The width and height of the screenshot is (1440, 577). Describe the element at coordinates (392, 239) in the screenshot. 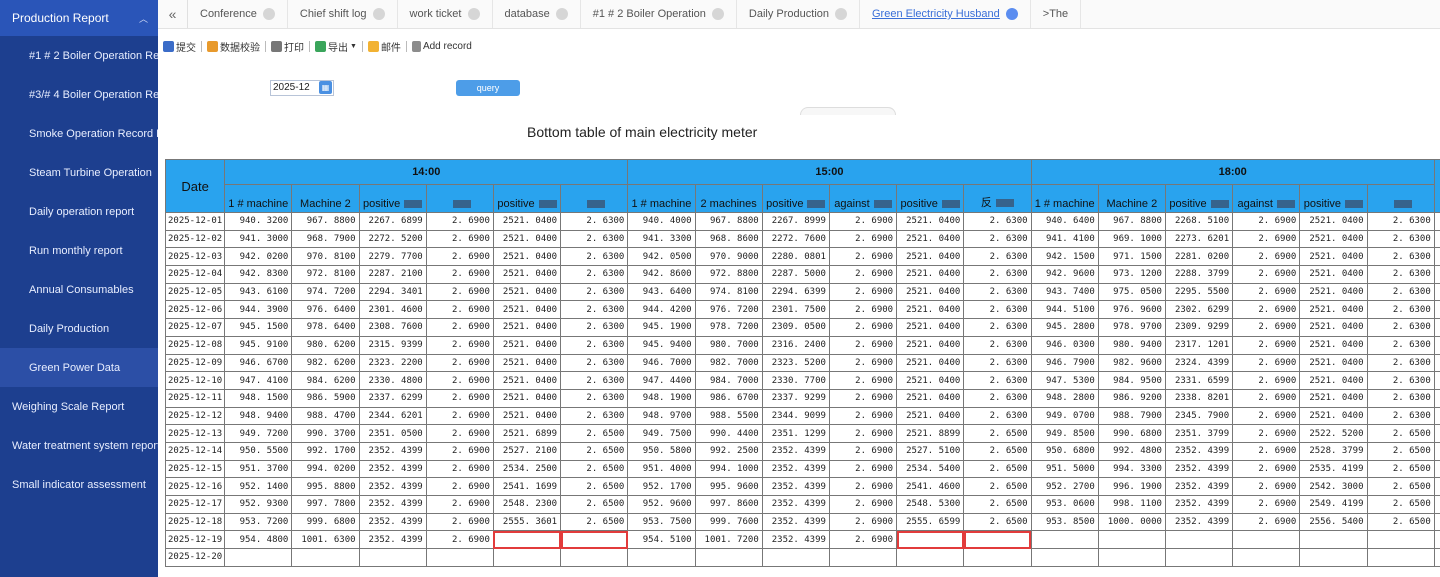

I see `meter-value-cell: 2272. 5200` at that location.